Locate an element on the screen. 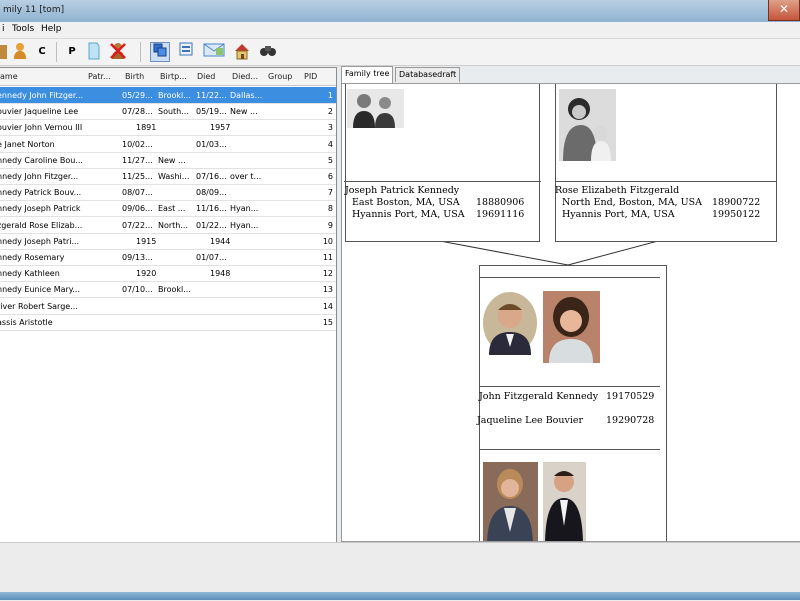 The width and height of the screenshot is (800, 601). table-row: river Robert Sarge... 14 is located at coordinates (168, 306).